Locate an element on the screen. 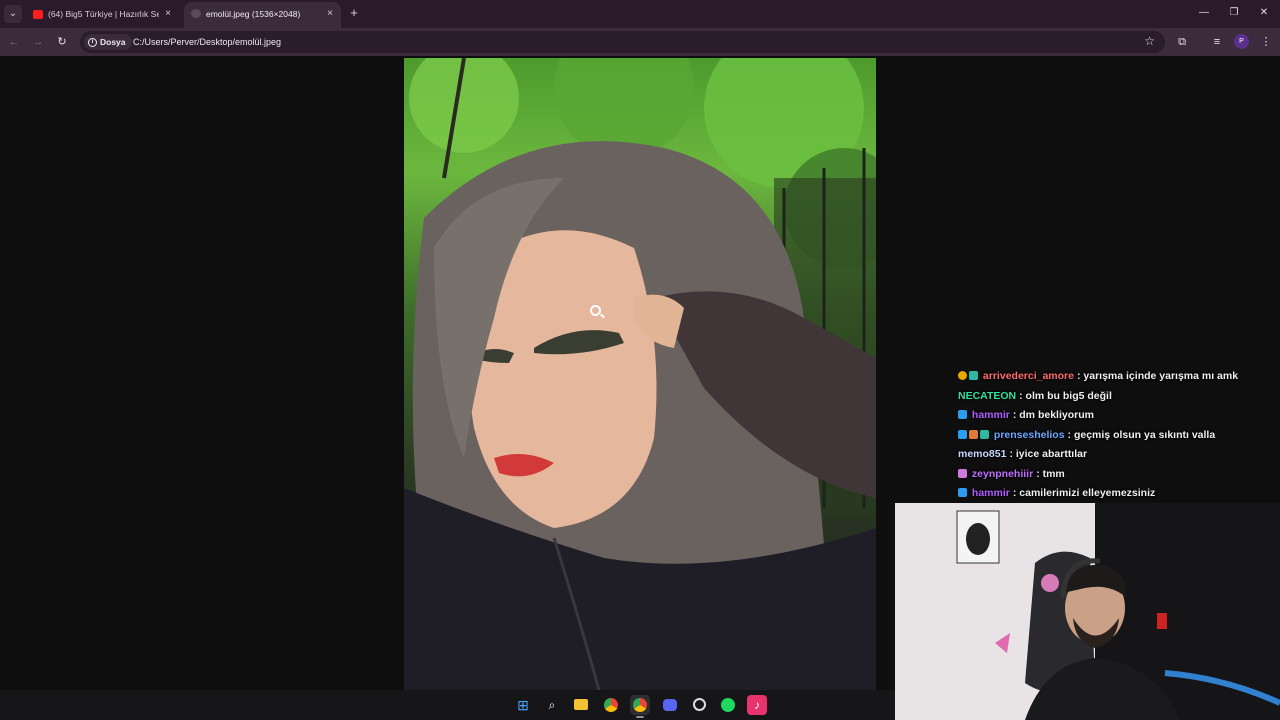  chat-message: NECATEON: olm bu big5 değil is located at coordinates (1118, 398).